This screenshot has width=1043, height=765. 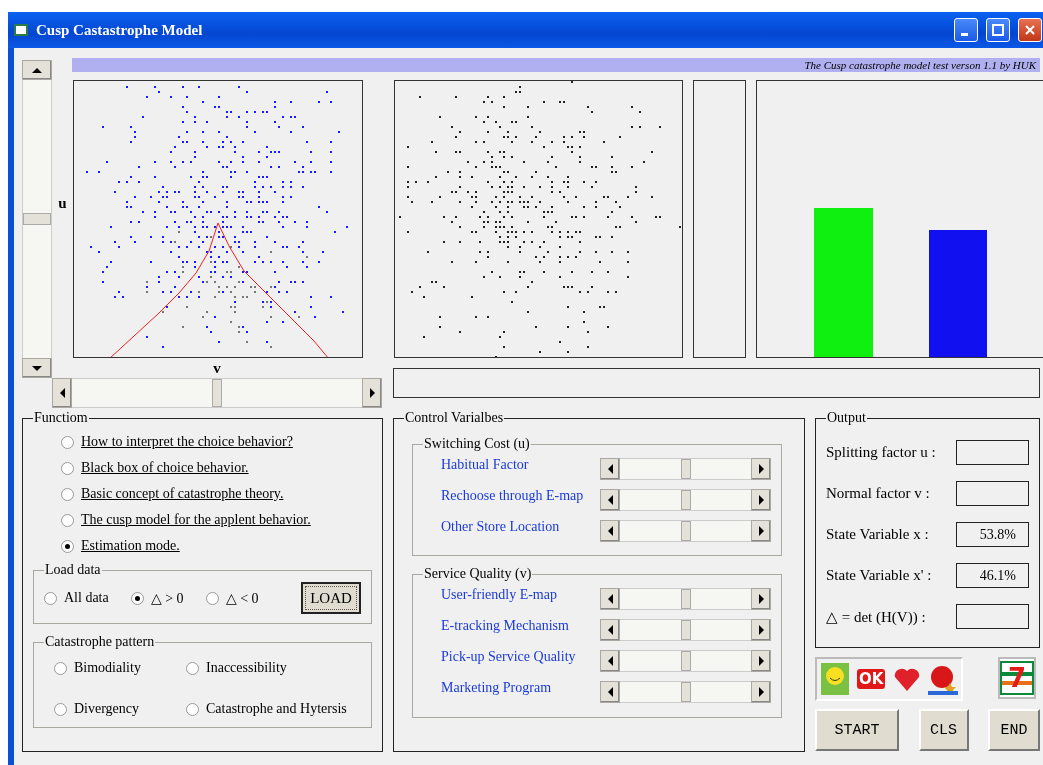 What do you see at coordinates (1017, 678) in the screenshot?
I see `store-logo: 7` at bounding box center [1017, 678].